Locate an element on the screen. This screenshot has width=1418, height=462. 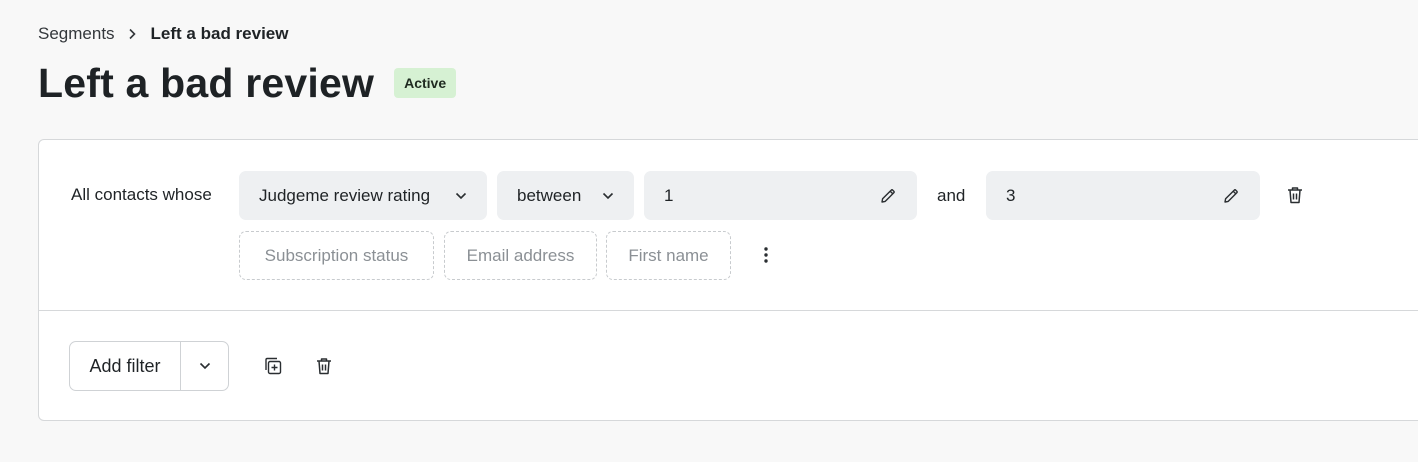
condition-value-from-input: 1 is located at coordinates (780, 195).